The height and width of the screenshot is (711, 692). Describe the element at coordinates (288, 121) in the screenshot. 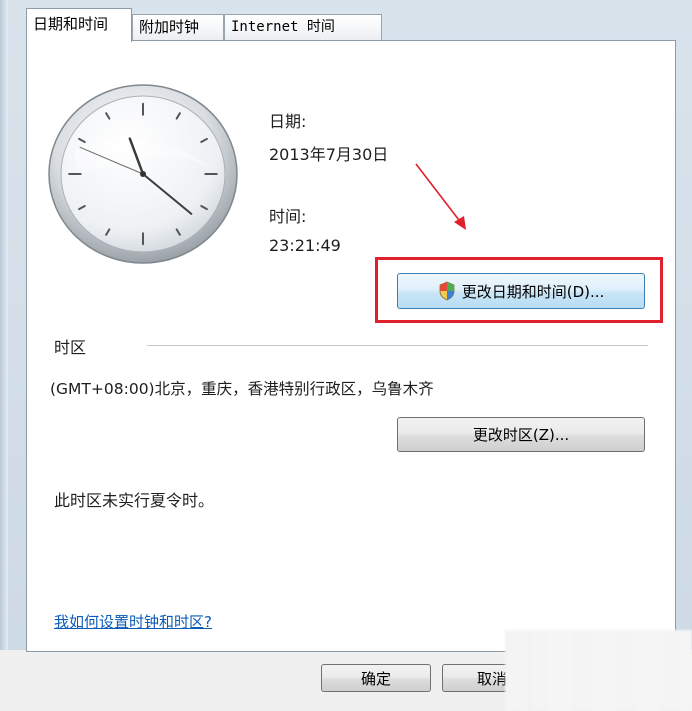

I see `date-label: 日期:` at that location.